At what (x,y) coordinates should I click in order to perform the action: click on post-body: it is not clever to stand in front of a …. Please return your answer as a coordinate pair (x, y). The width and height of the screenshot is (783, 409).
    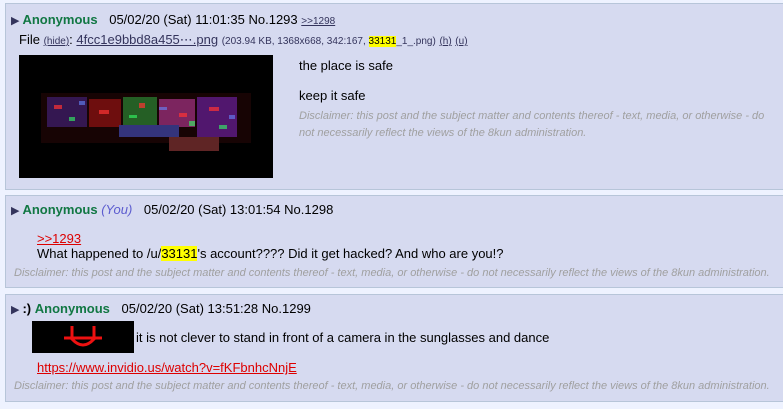
    Looking at the image, I should click on (343, 337).